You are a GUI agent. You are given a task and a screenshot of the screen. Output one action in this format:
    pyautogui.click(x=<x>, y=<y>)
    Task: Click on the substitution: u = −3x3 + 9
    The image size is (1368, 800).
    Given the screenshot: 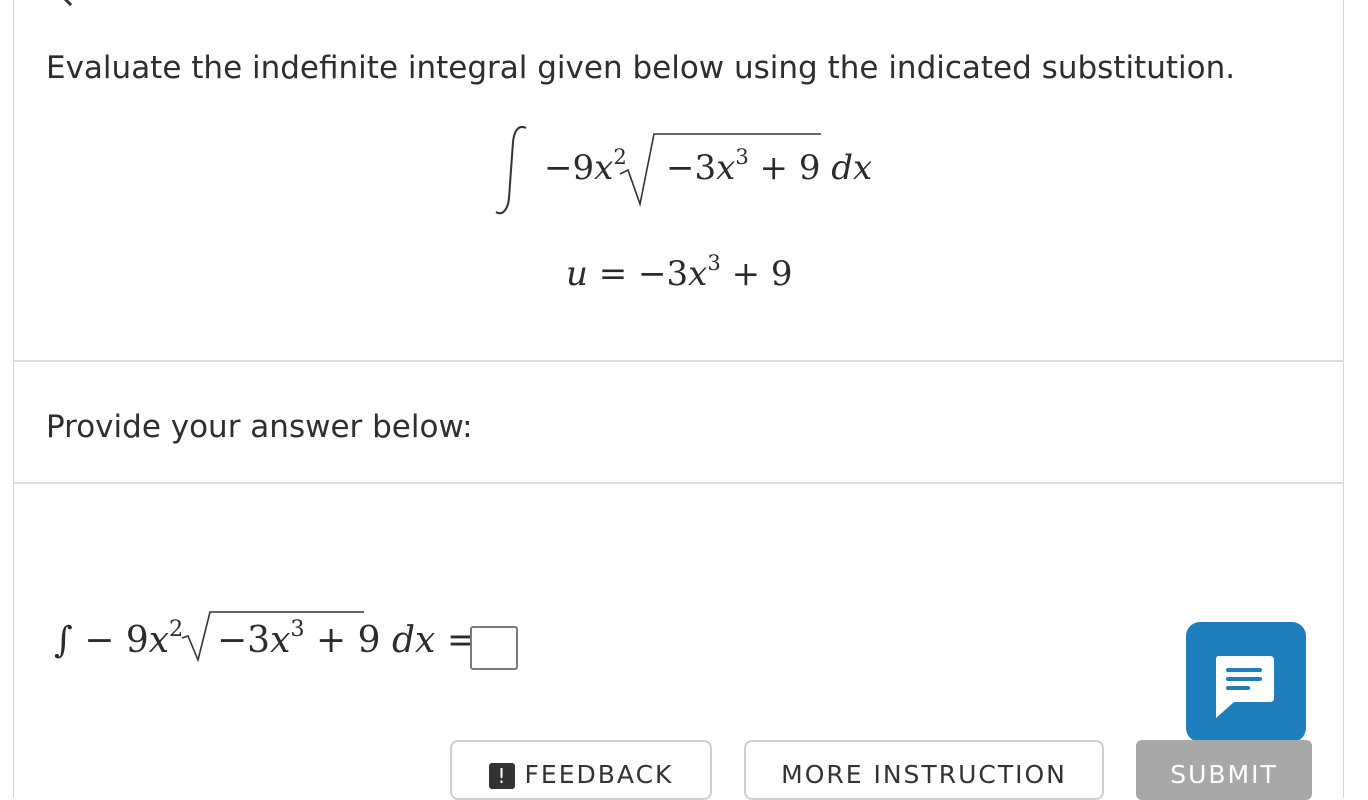 What is the action you would take?
    pyautogui.click(x=679, y=272)
    